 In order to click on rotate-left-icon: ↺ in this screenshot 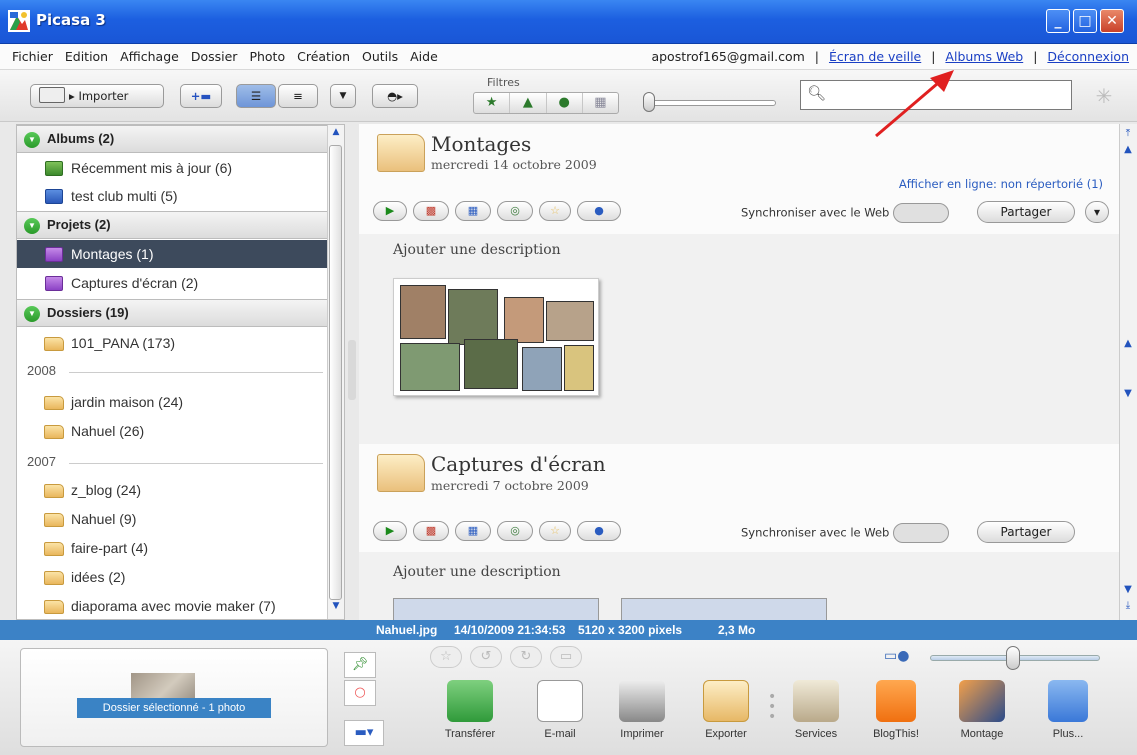, I will do `click(486, 657)`.